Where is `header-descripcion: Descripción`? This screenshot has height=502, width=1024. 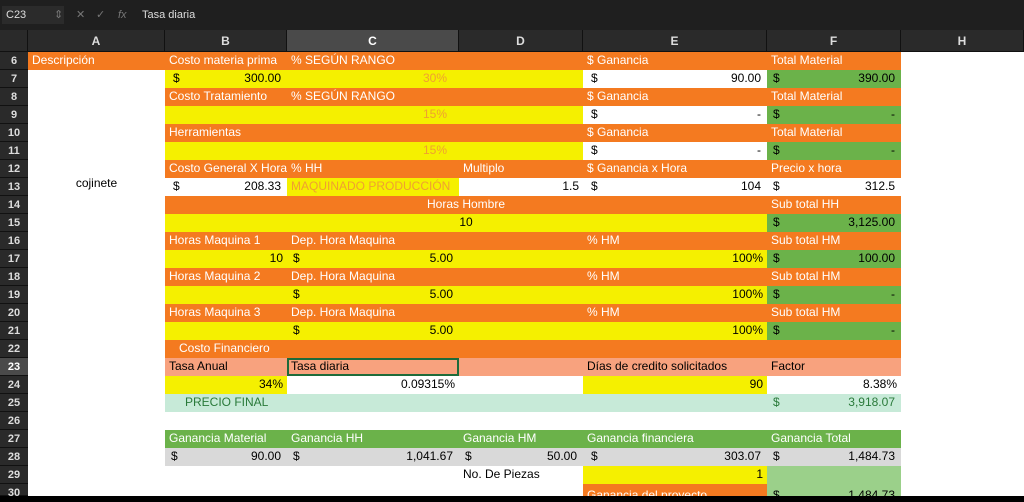 header-descripcion: Descripción is located at coordinates (96, 61).